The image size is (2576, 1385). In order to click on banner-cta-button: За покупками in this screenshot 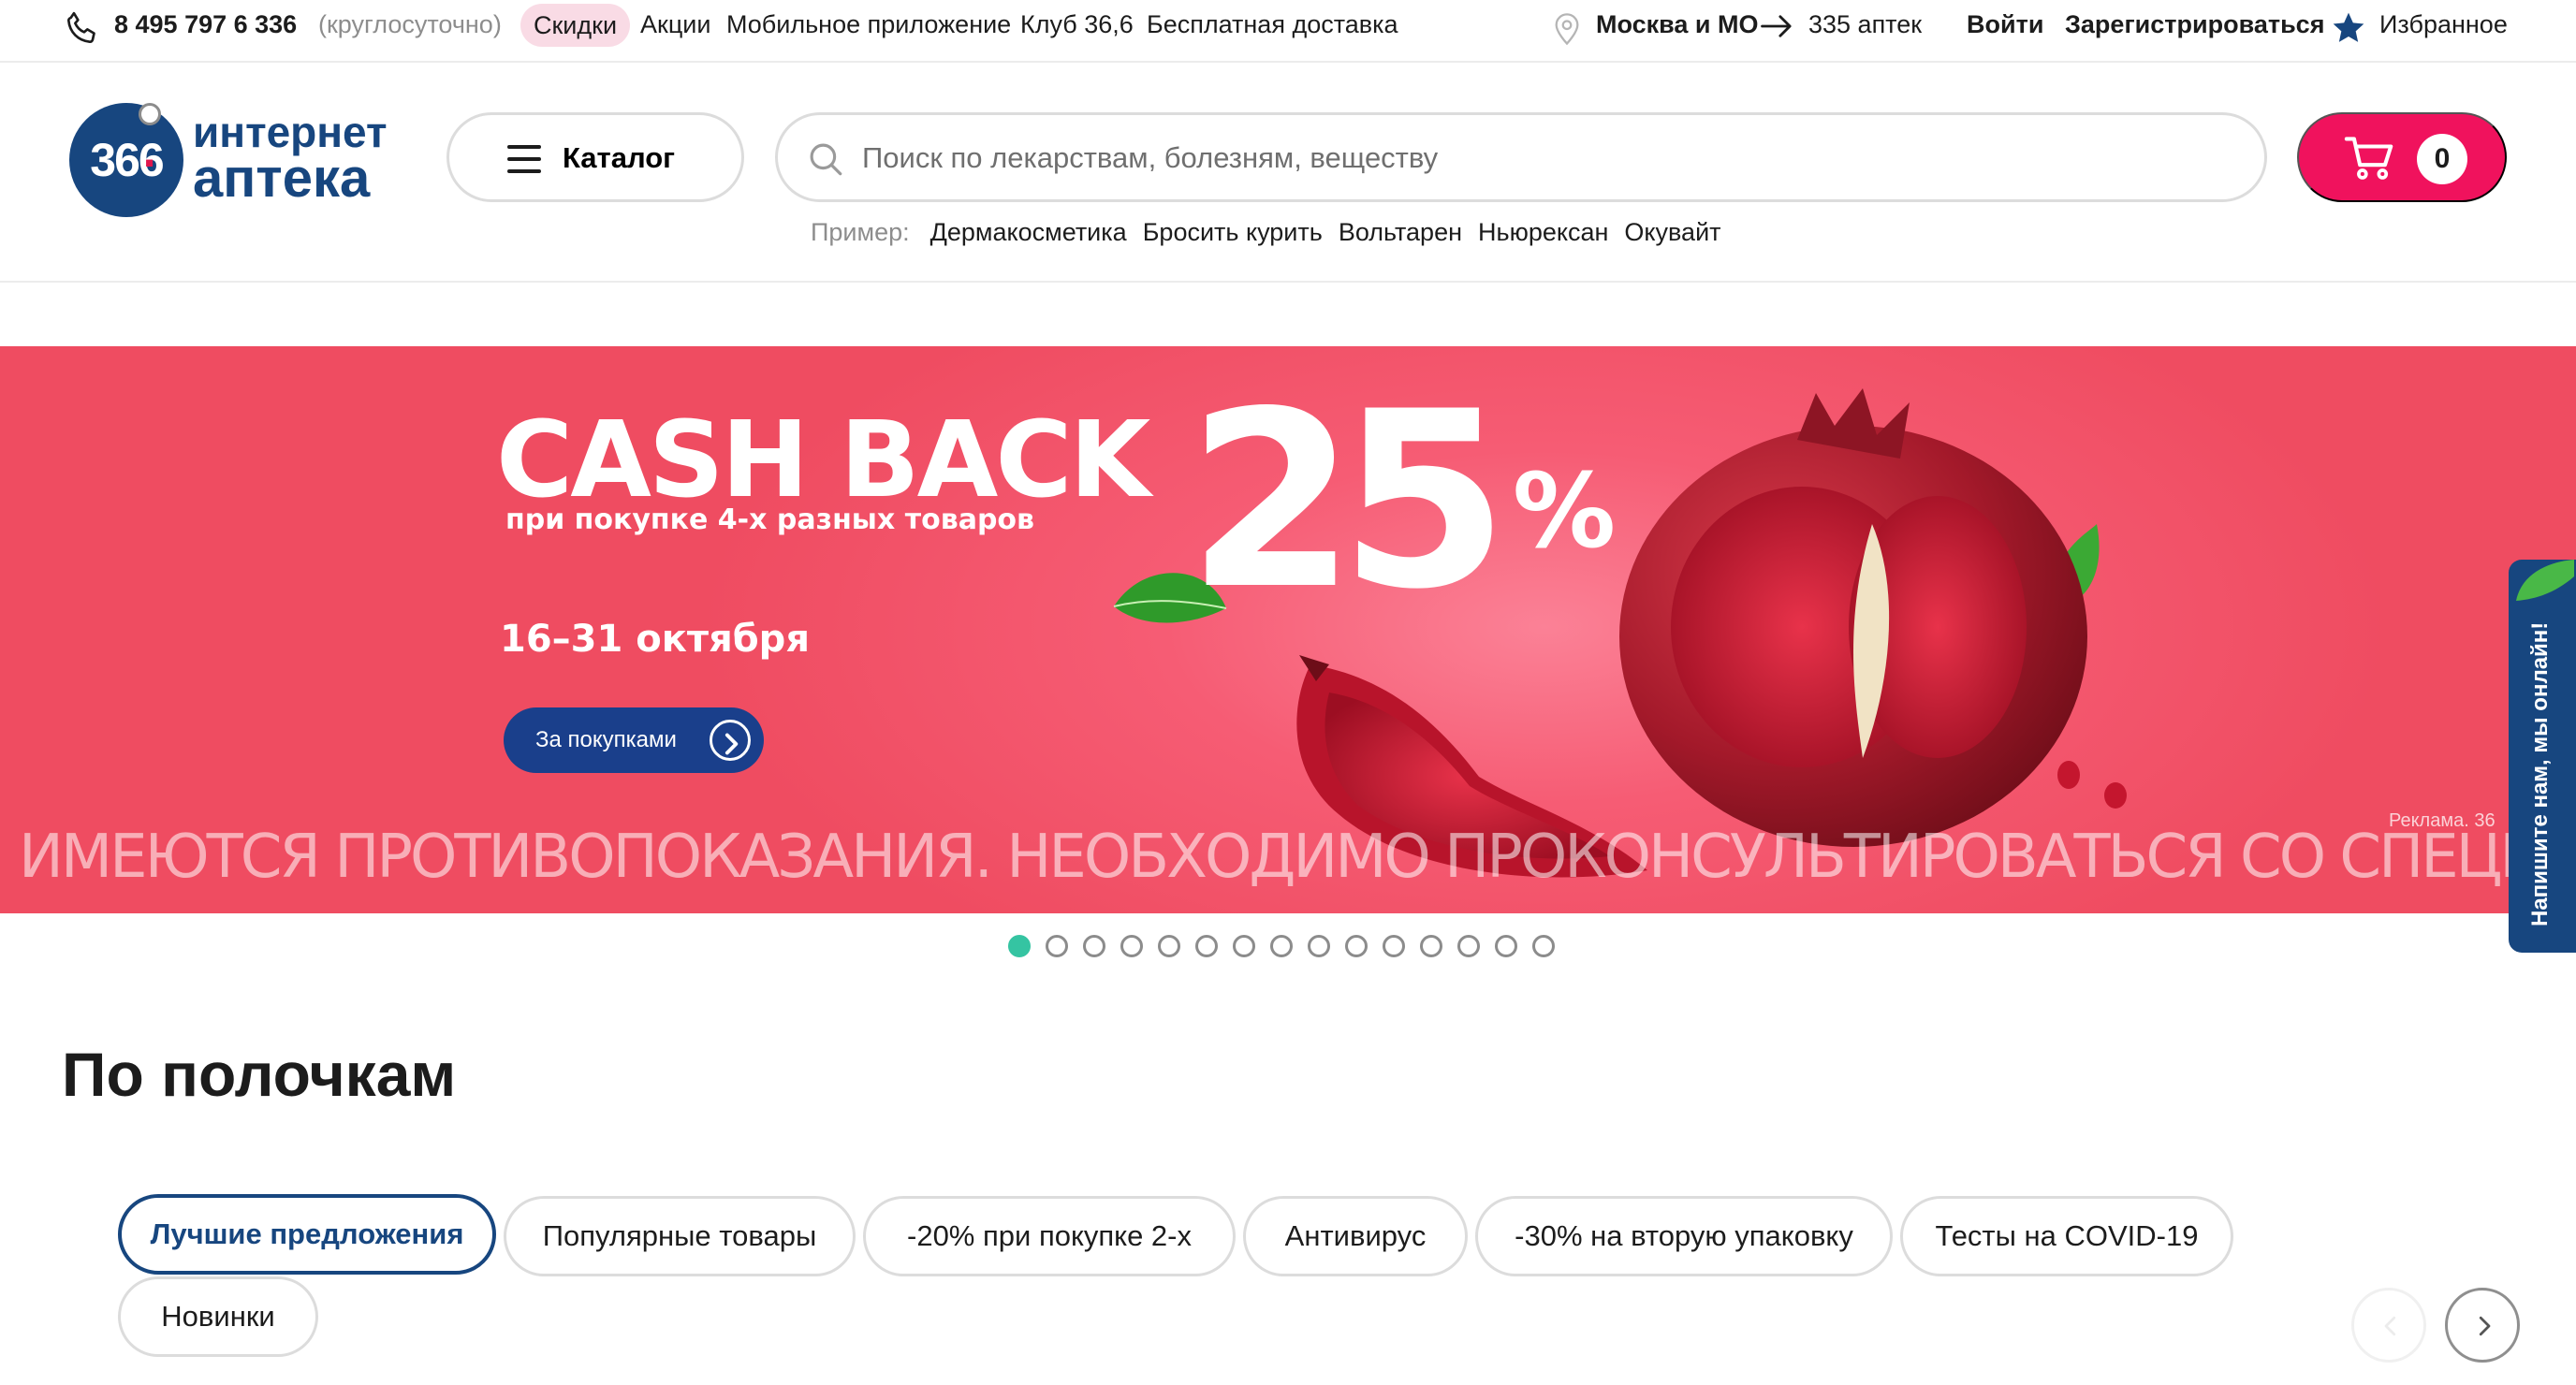, I will do `click(634, 740)`.